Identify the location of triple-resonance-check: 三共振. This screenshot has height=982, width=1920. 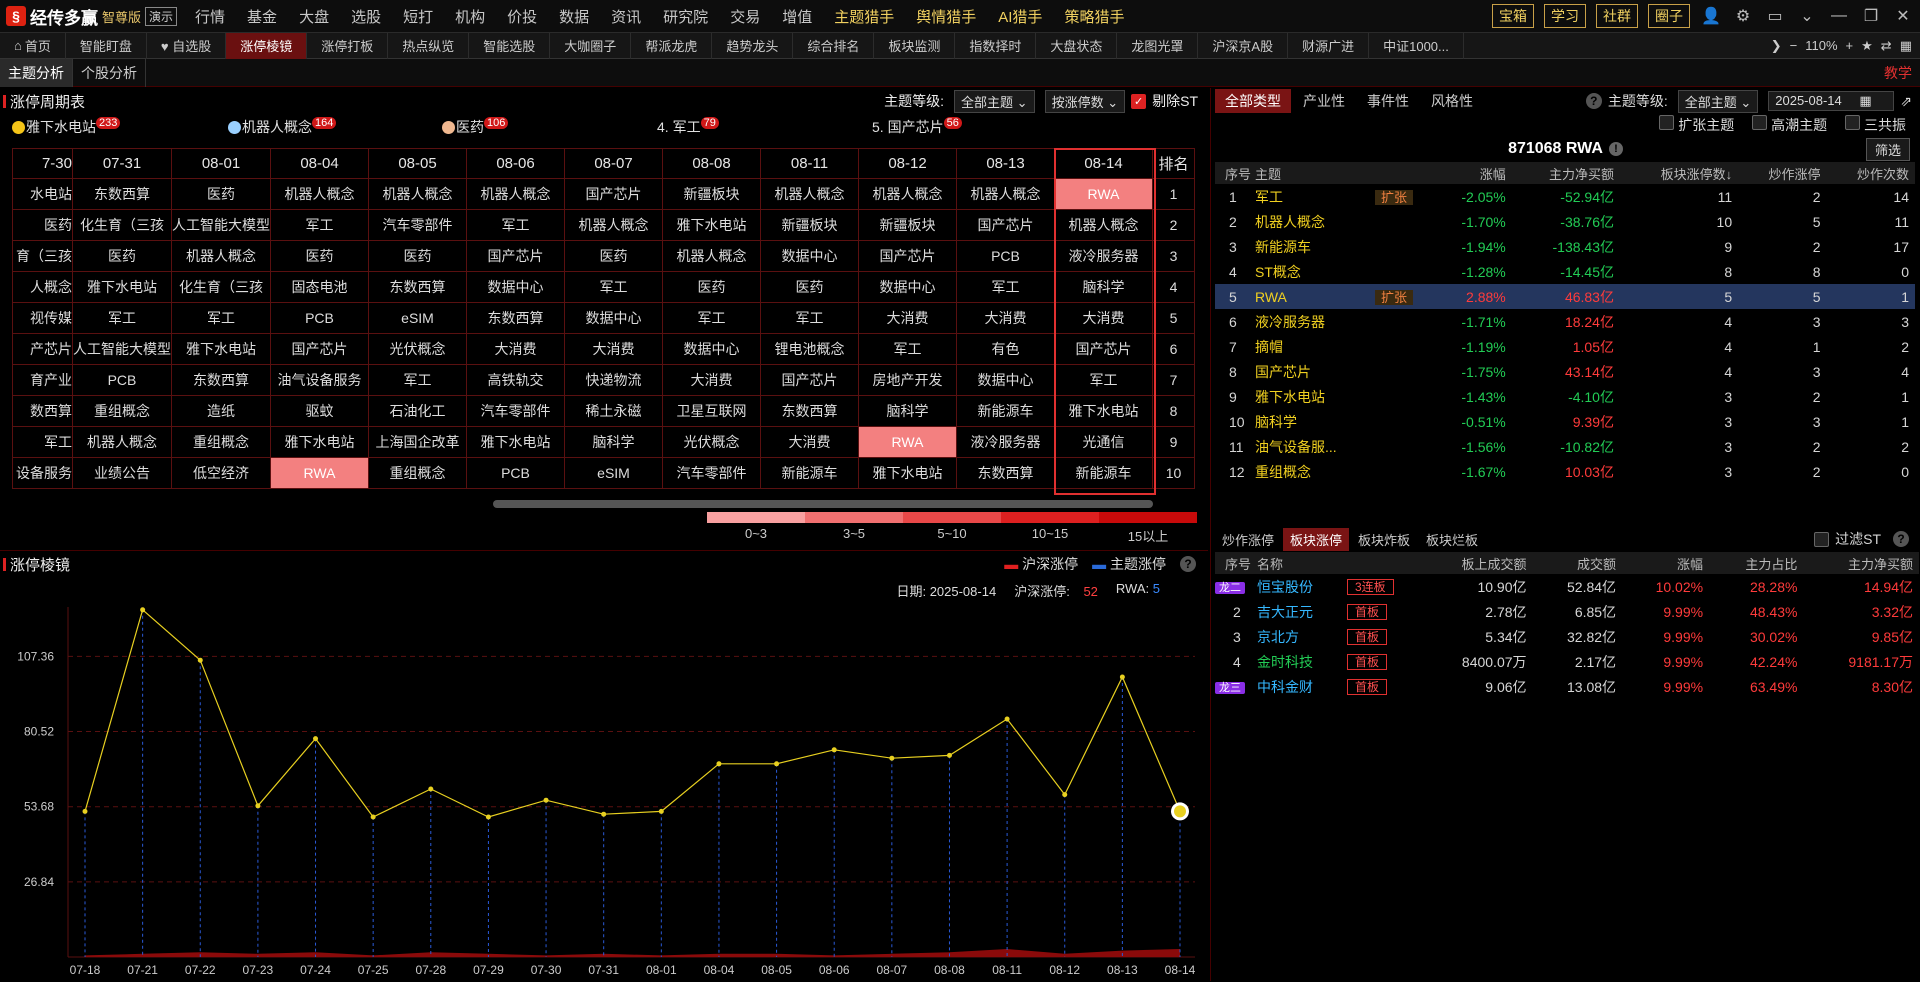
(1875, 125).